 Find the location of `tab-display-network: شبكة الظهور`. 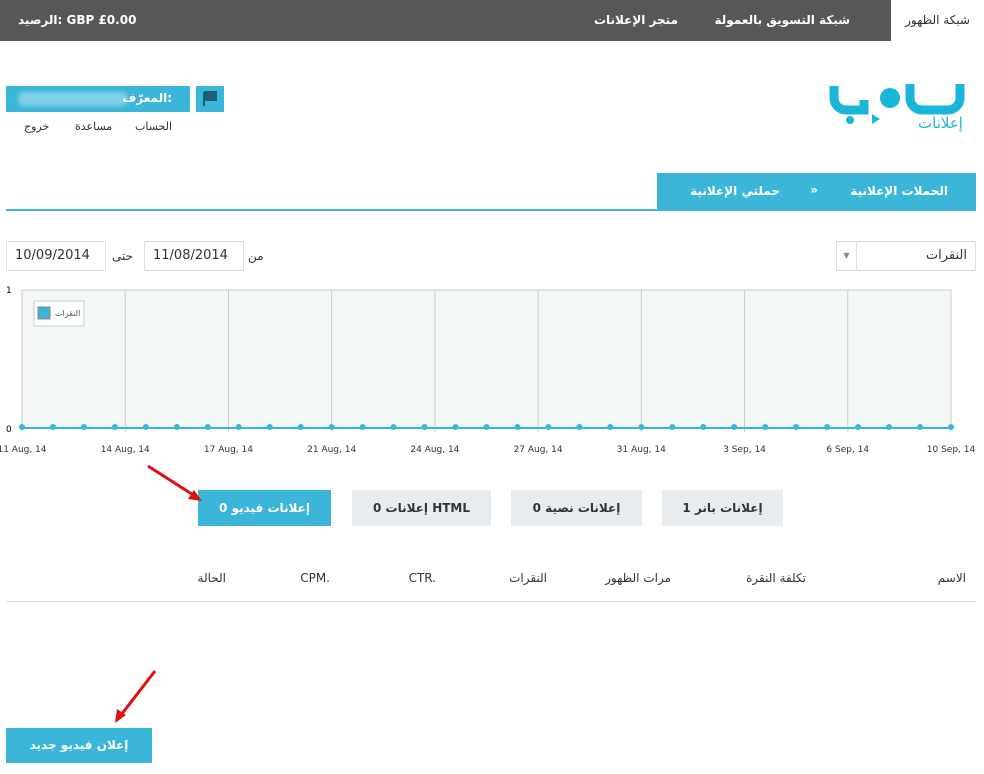

tab-display-network: شبكة الظهور is located at coordinates (937, 20).